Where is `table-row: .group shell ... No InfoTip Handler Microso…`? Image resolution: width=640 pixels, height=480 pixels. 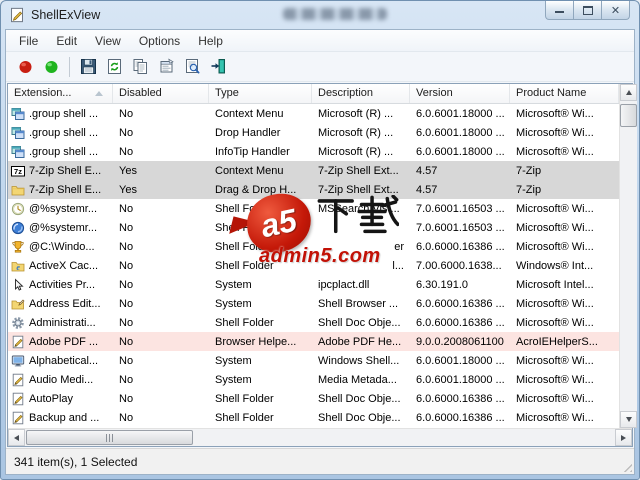 table-row: .group shell ... No InfoTip Handler Microso… is located at coordinates (313, 151).